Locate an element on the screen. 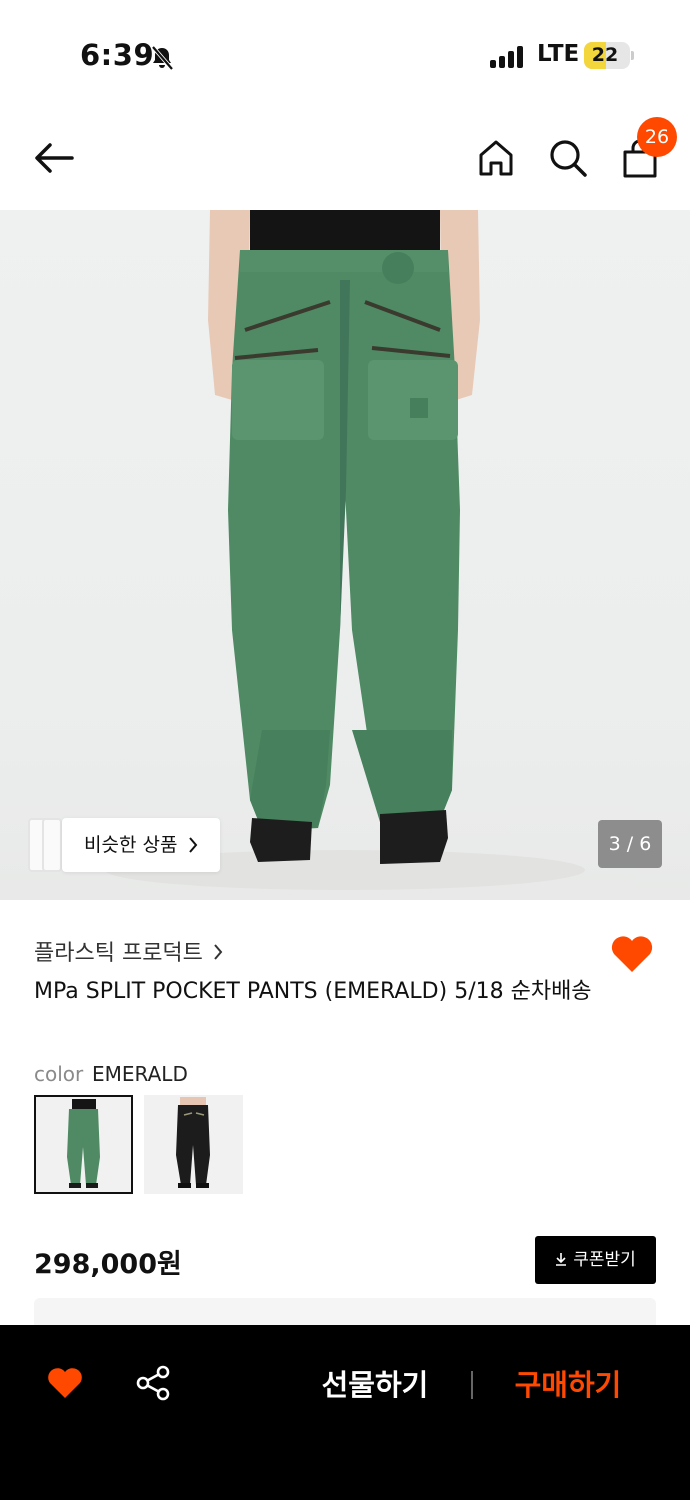  color-value: EMERALD is located at coordinates (140, 1074).